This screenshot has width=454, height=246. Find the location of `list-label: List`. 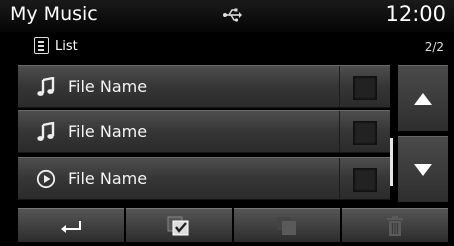

list-label: List is located at coordinates (66, 46).